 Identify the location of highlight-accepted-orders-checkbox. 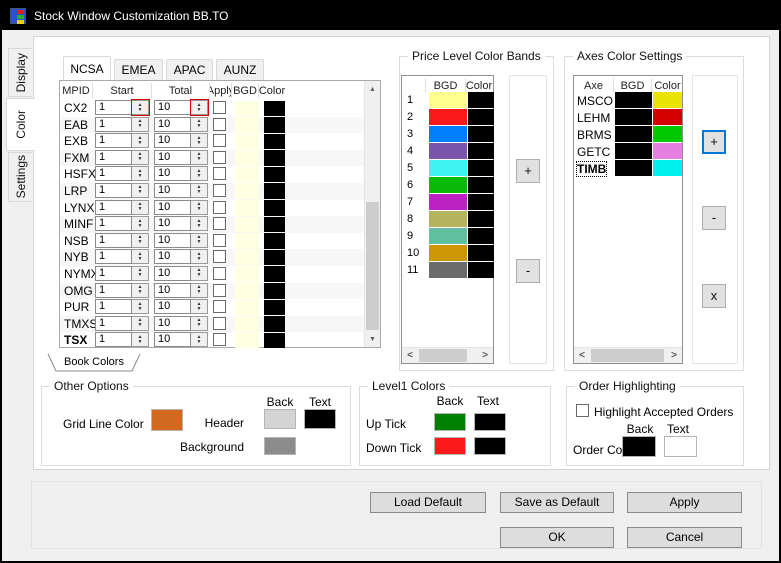
(582, 410).